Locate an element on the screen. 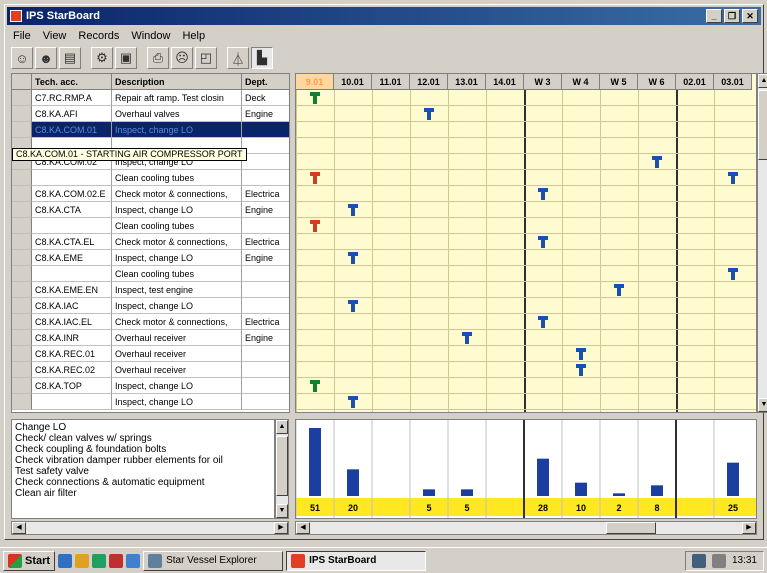 The width and height of the screenshot is (767, 573). menu-help: Help is located at coordinates (193, 36).